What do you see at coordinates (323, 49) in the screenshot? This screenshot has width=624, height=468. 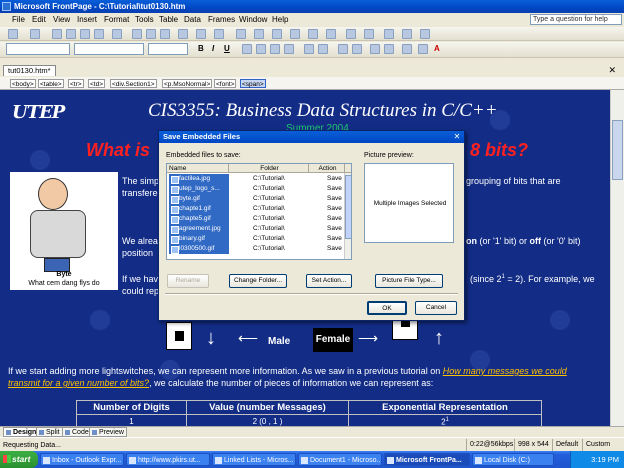 I see `decrease-font-icon` at bounding box center [323, 49].